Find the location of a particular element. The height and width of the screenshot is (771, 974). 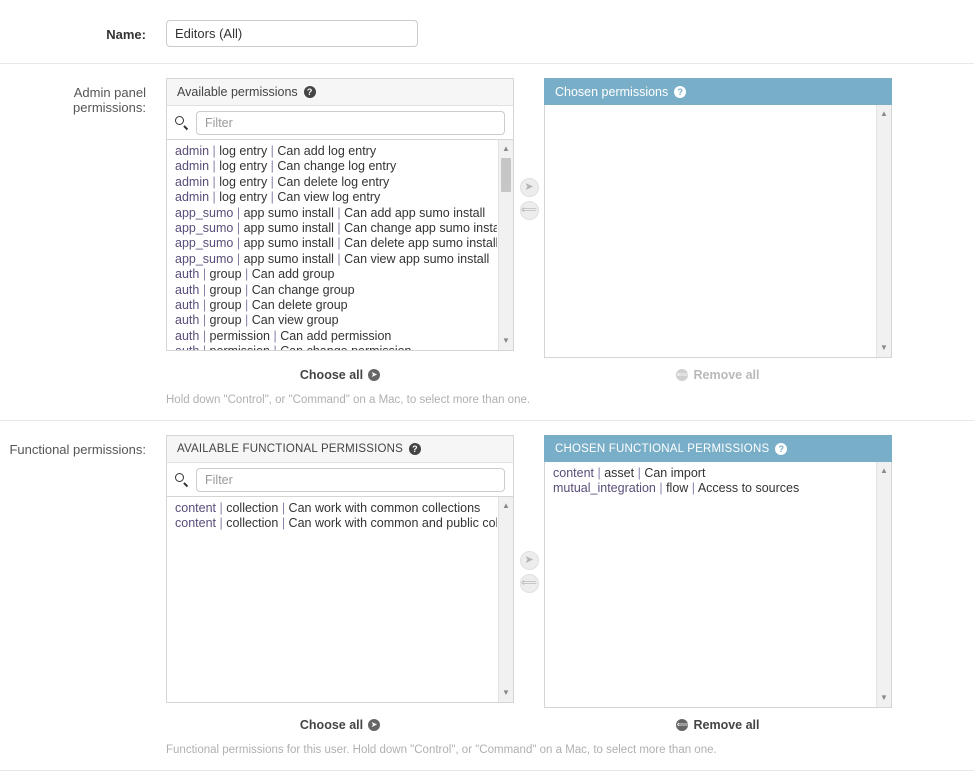

functional-remove-button: ⟸ is located at coordinates (529, 583).